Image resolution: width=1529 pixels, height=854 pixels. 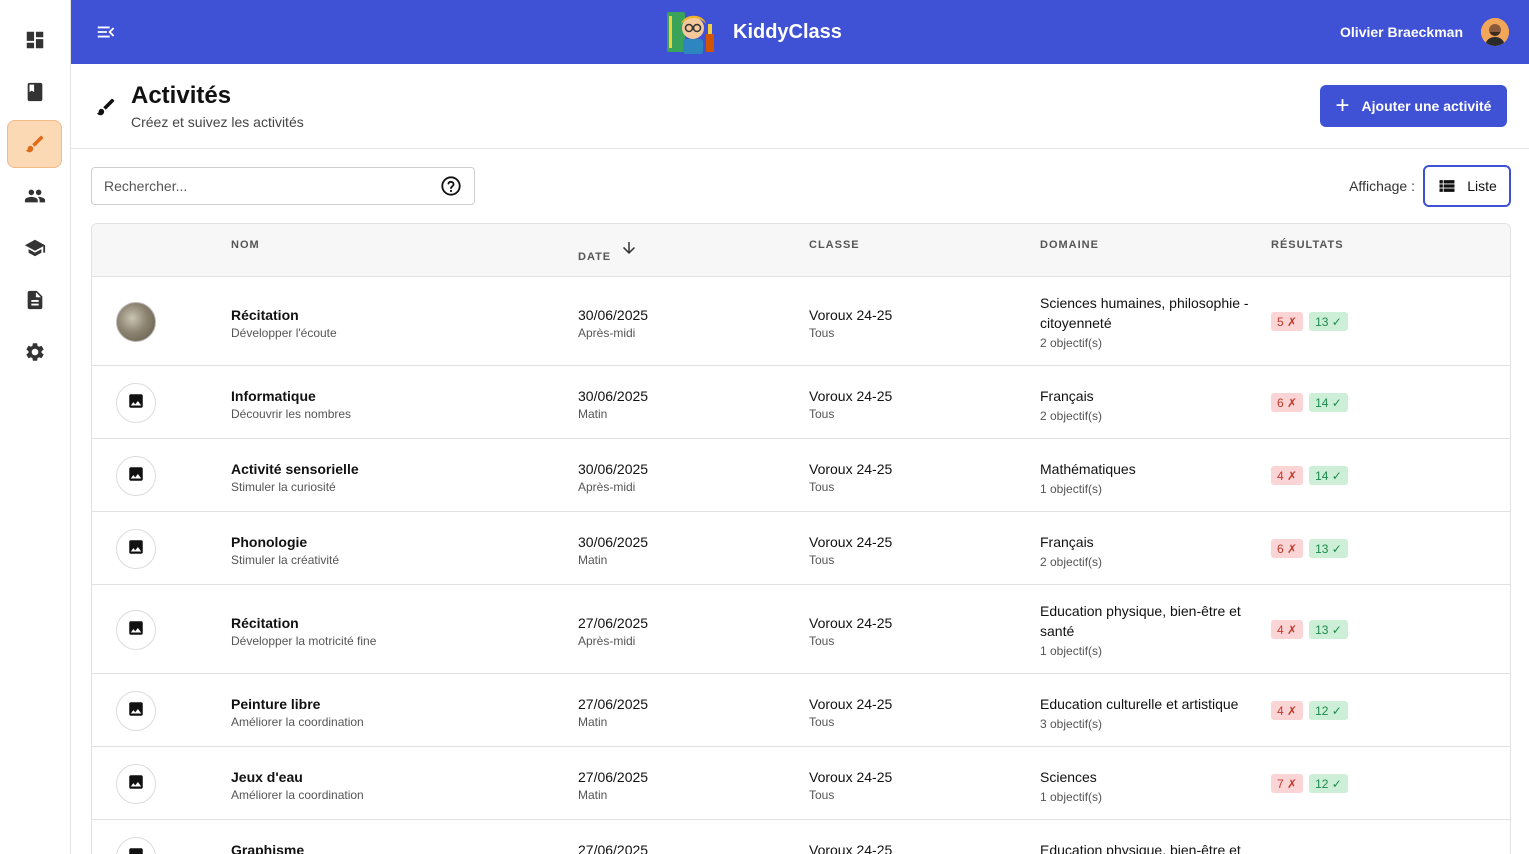 I want to click on activity-results: 4 ✗ 12 ✓, so click(x=1312, y=710).